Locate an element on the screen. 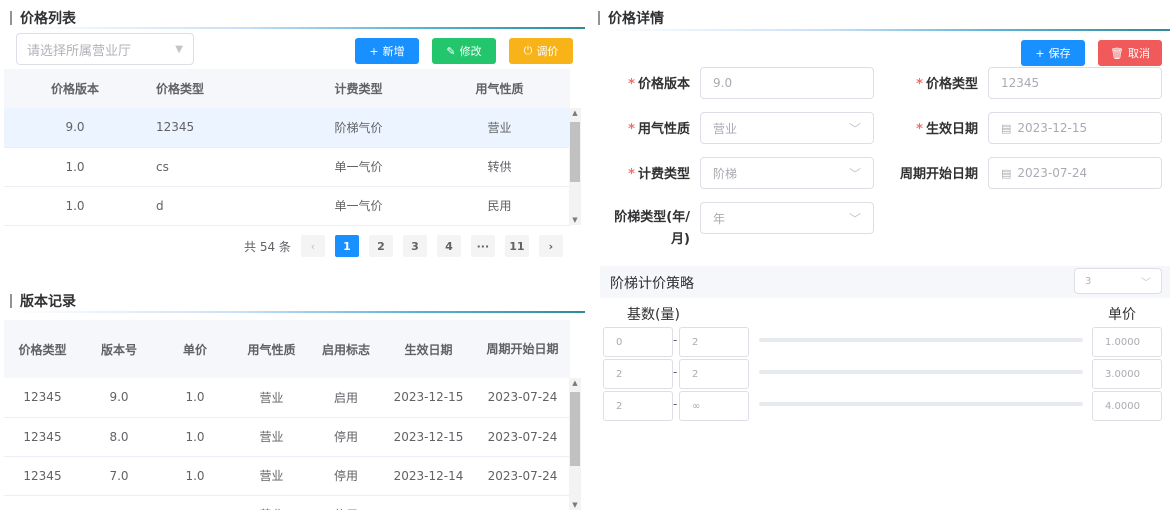 The width and height of the screenshot is (1176, 515). effective-date-picker: ▤ 2023-12-15 is located at coordinates (1075, 128).